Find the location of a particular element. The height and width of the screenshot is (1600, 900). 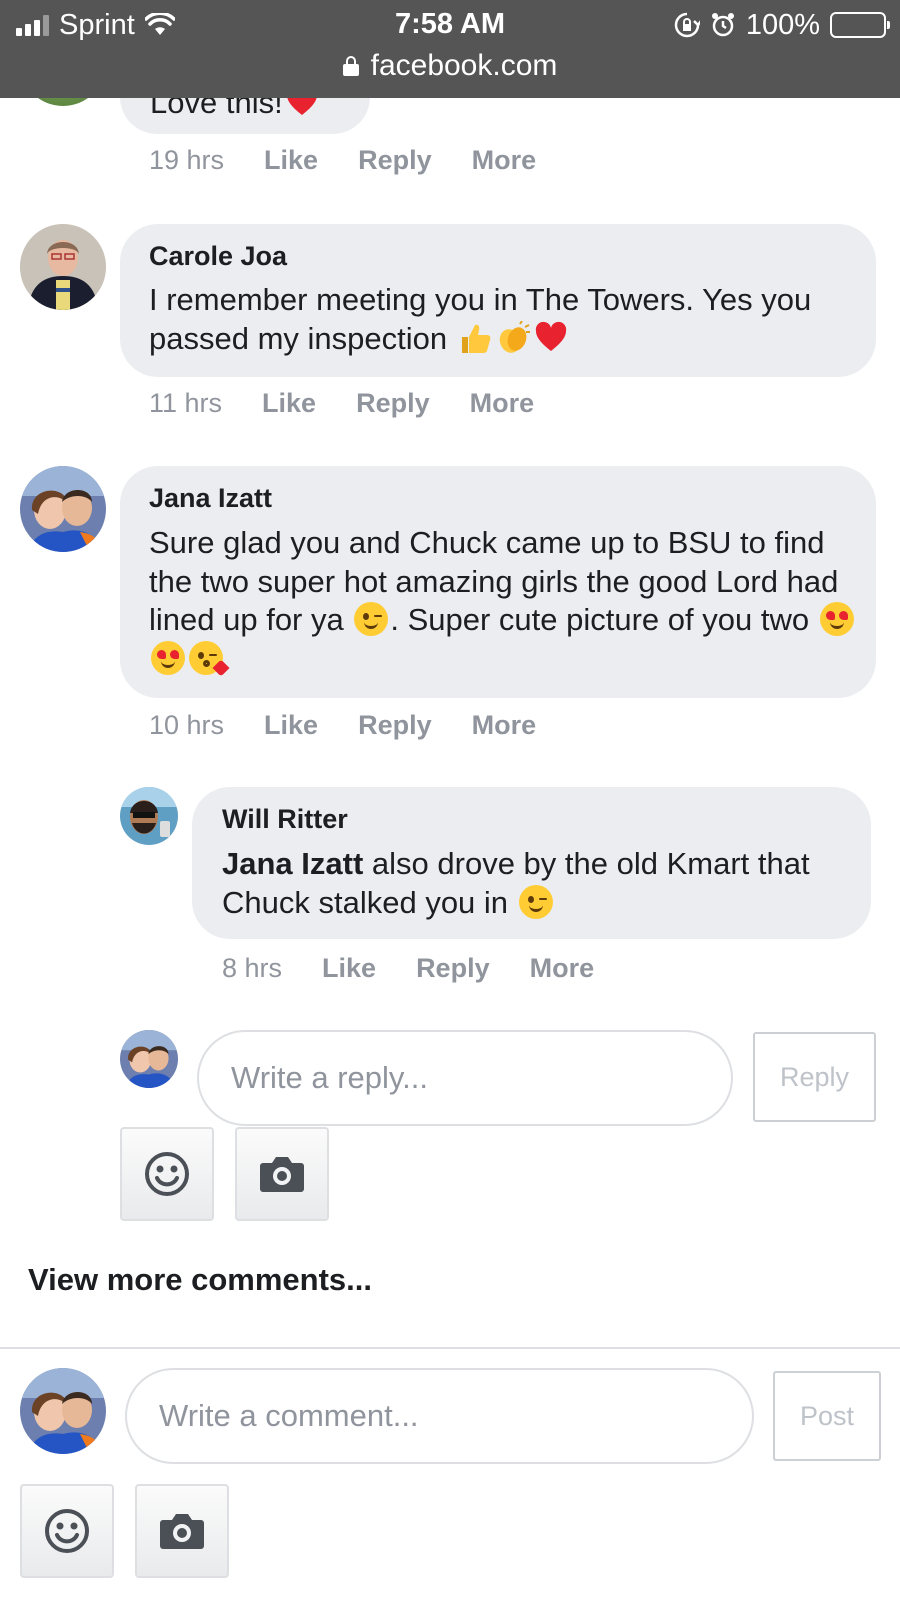

comment-time: 10 hrs is located at coordinates (187, 725).